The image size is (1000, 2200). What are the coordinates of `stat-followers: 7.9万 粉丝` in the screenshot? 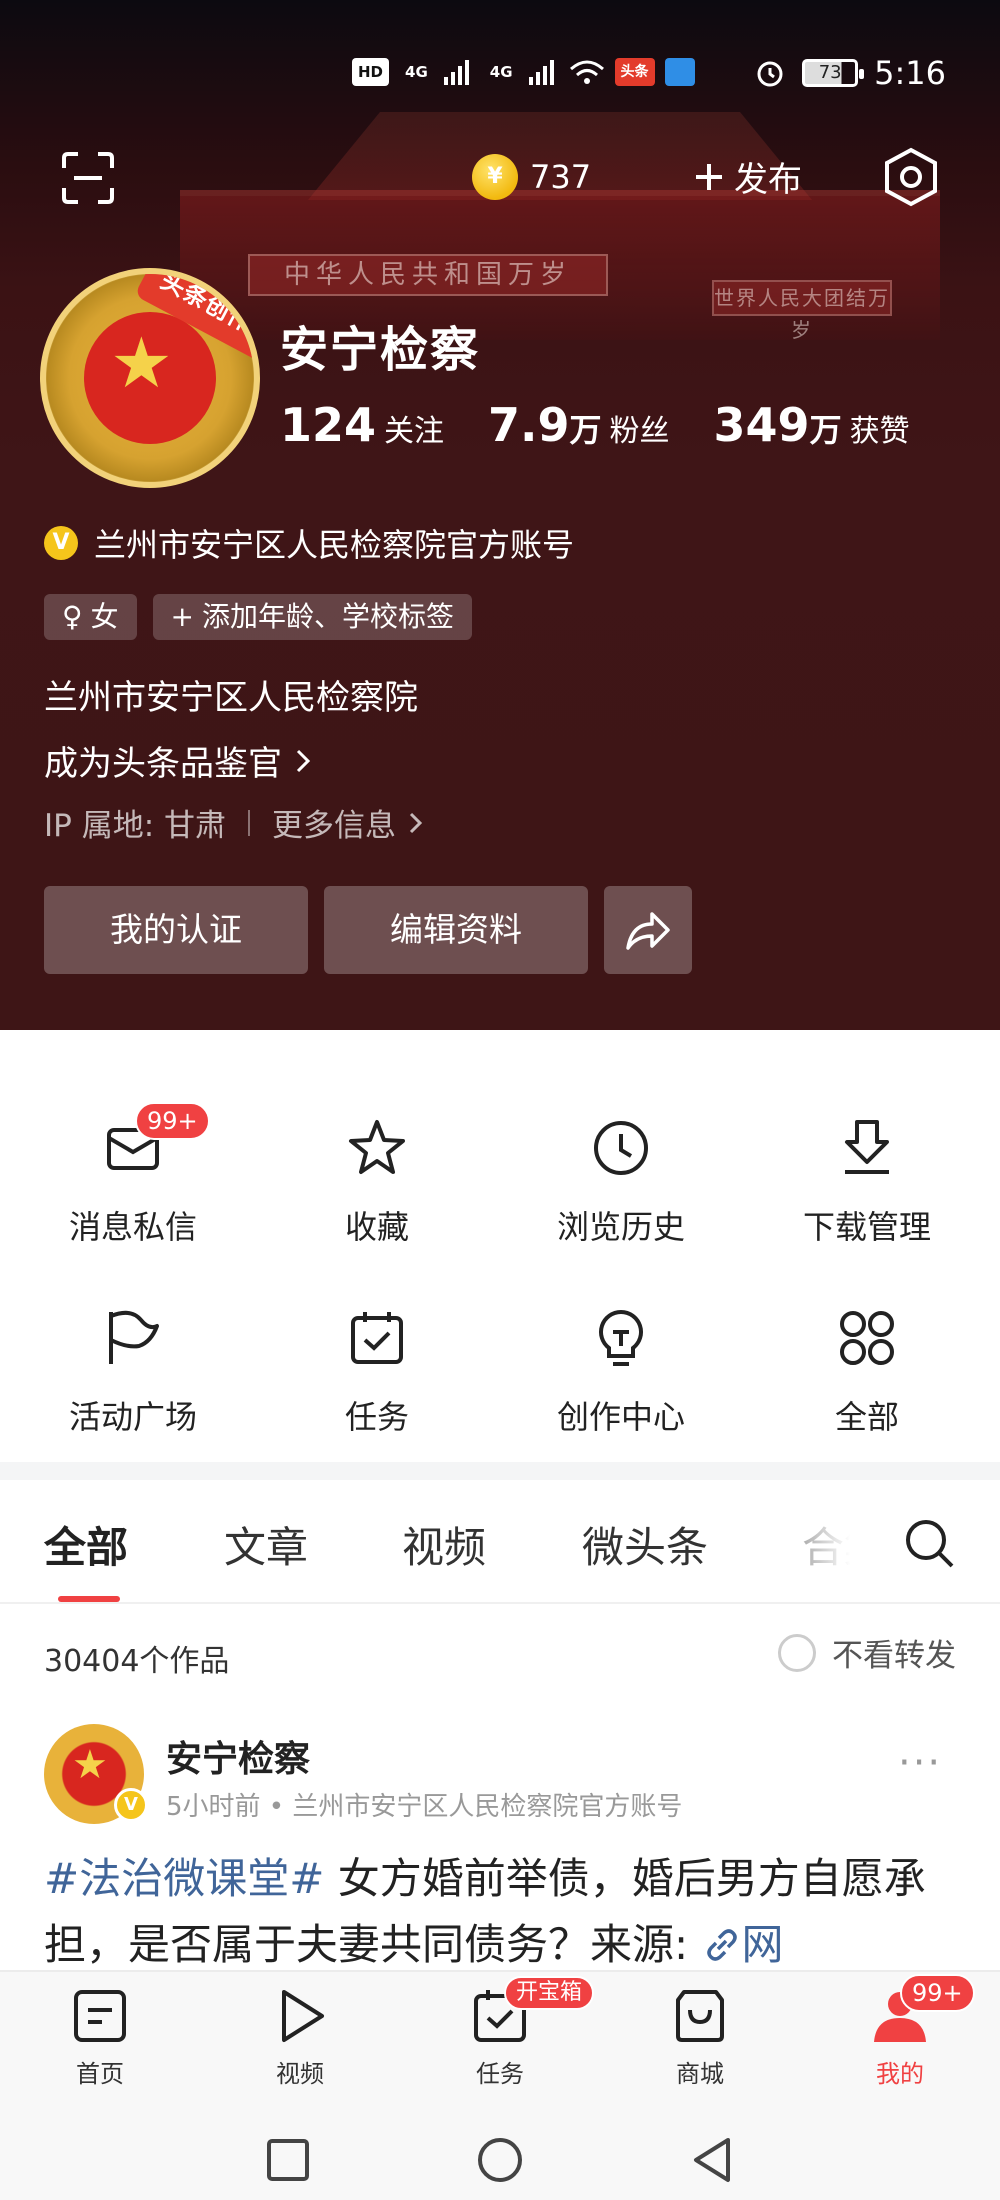 It's located at (579, 425).